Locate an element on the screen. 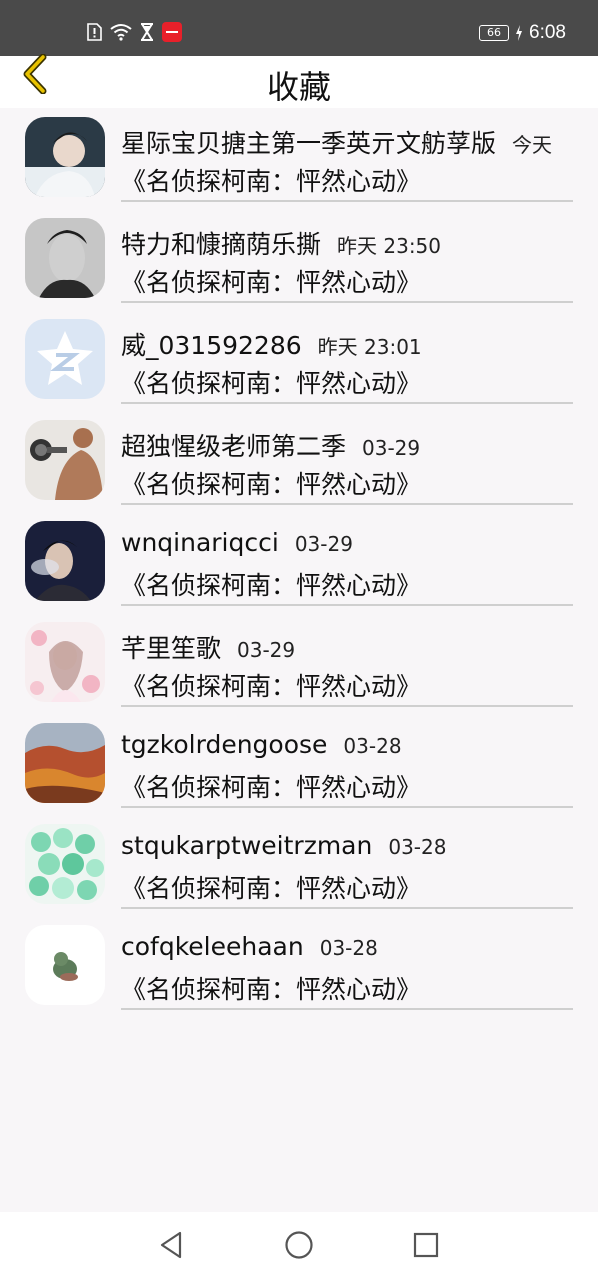 The width and height of the screenshot is (598, 1280). battery-indicator: 66 is located at coordinates (494, 33).